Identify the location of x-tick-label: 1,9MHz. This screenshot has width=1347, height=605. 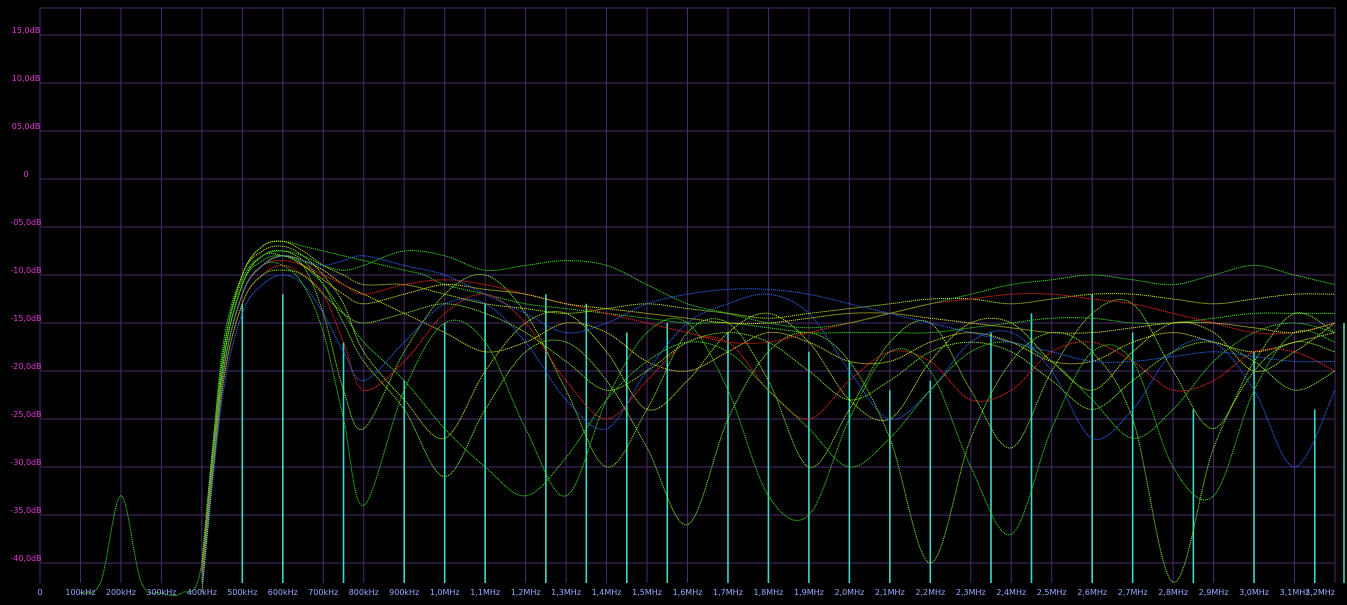
(809, 592).